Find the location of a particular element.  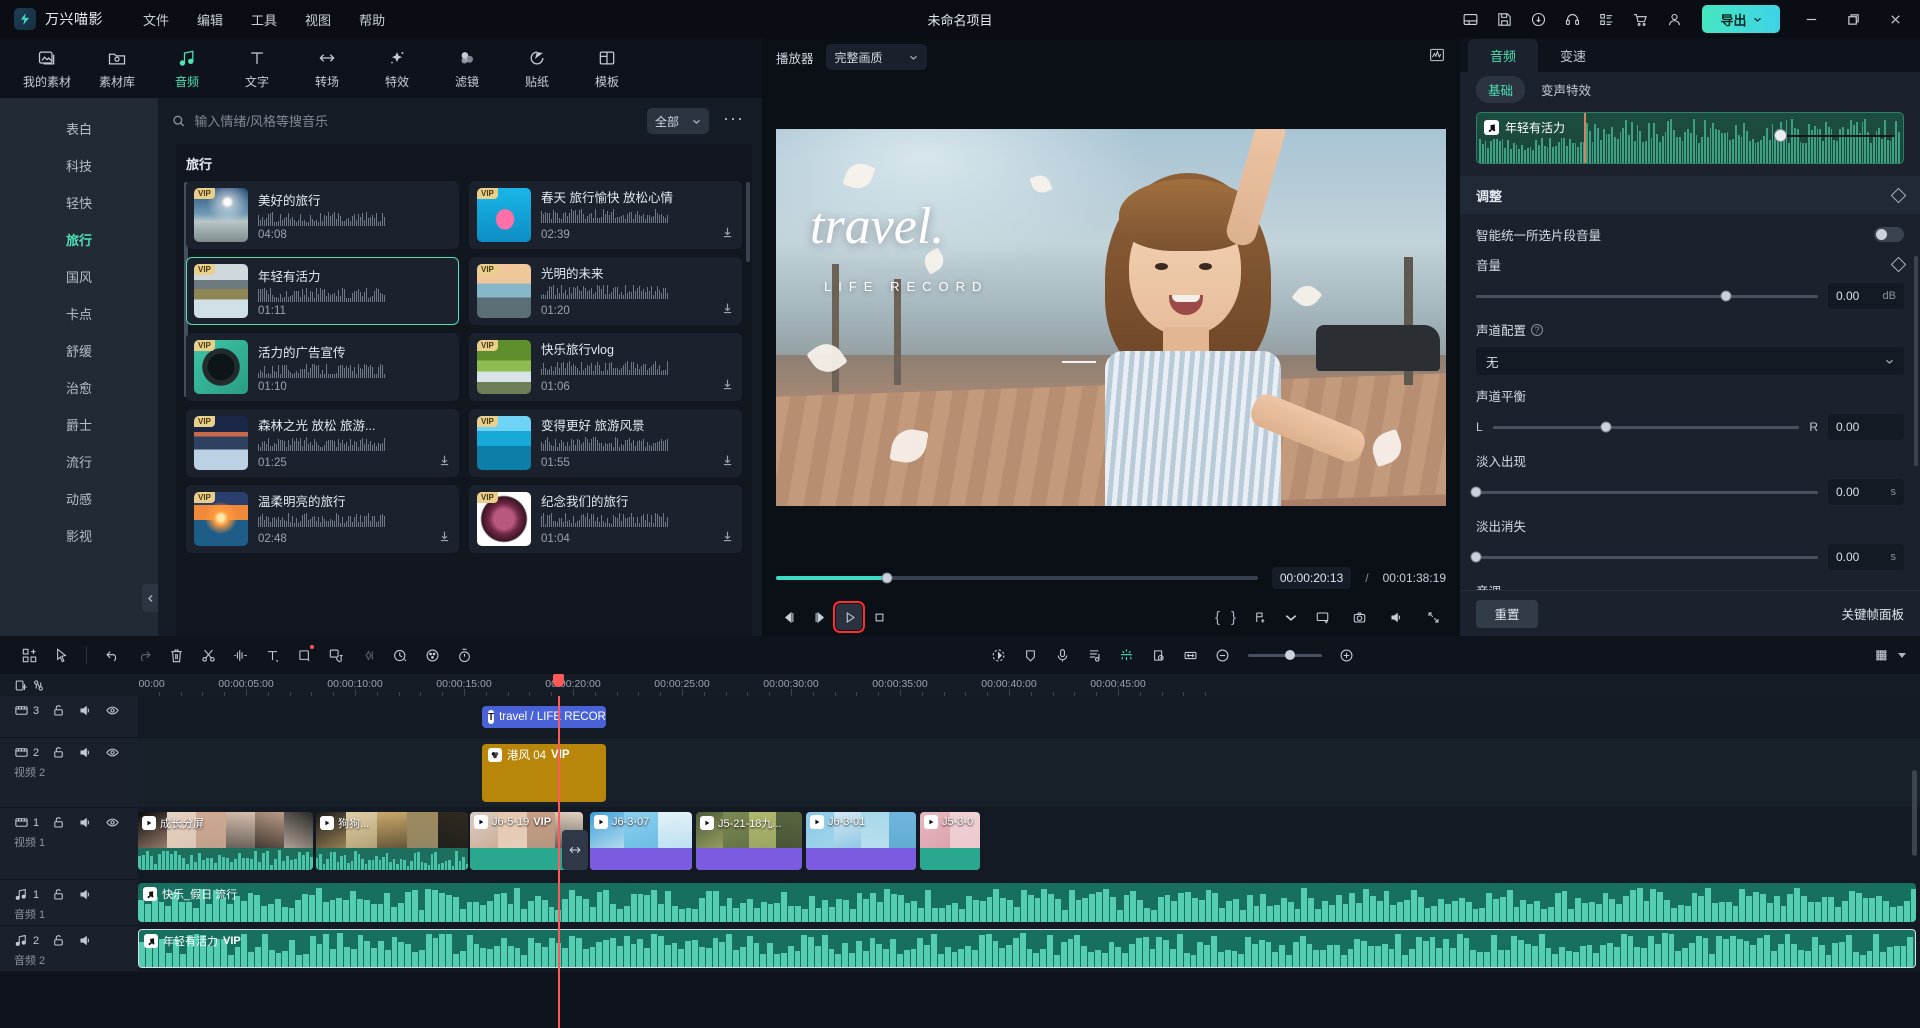

clip-waveform-track is located at coordinates (1839, 136).